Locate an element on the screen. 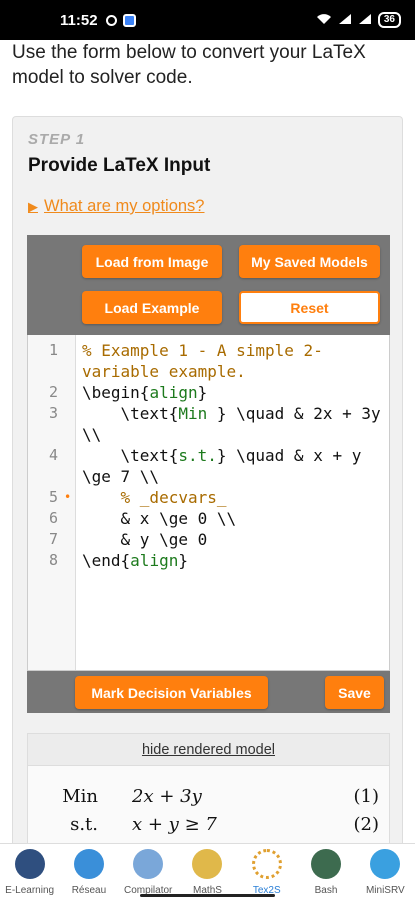  code-token: % _decvars_ is located at coordinates (154, 497).